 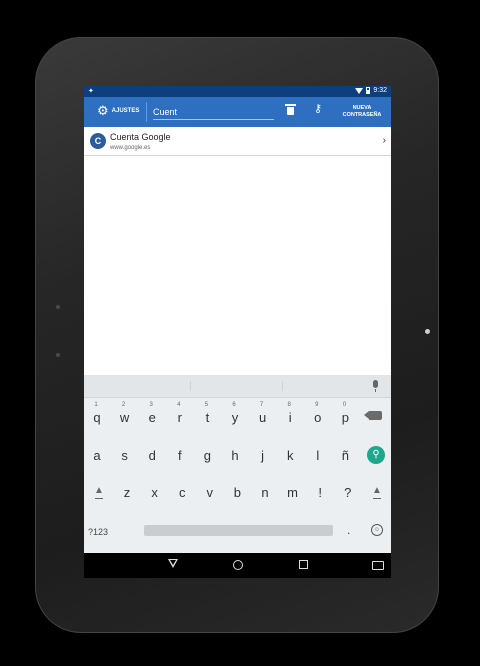 What do you see at coordinates (180, 455) in the screenshot?
I see `keyboard-key: f` at bounding box center [180, 455].